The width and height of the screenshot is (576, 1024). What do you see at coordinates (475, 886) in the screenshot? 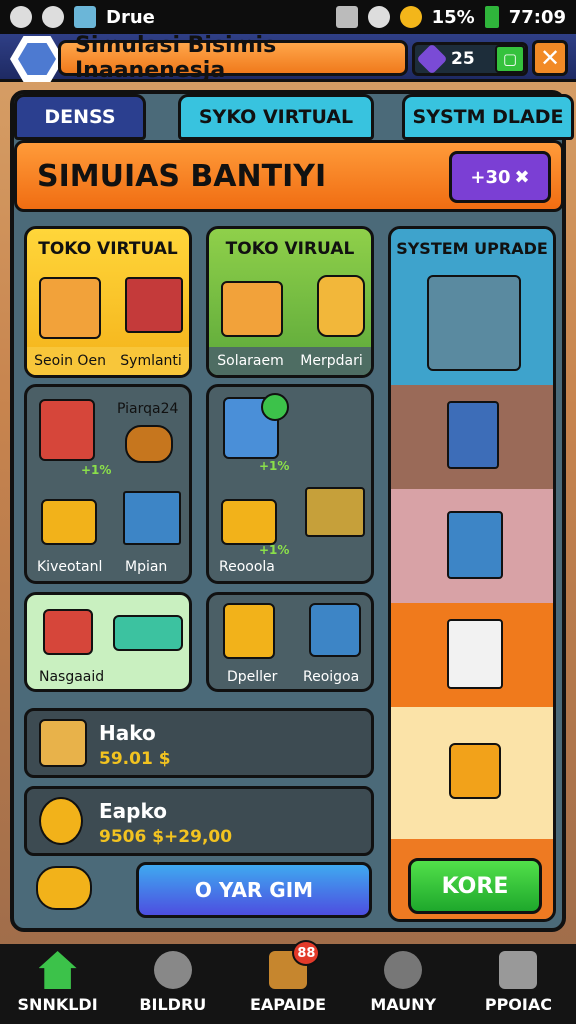
I see `more-button: KORE` at bounding box center [475, 886].